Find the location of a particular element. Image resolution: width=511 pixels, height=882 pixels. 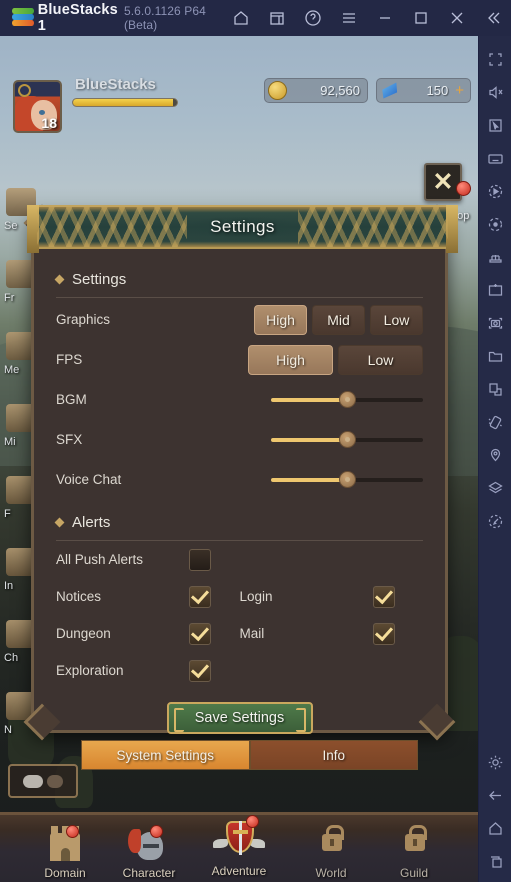

back-arrow-icon is located at coordinates (495, 795).